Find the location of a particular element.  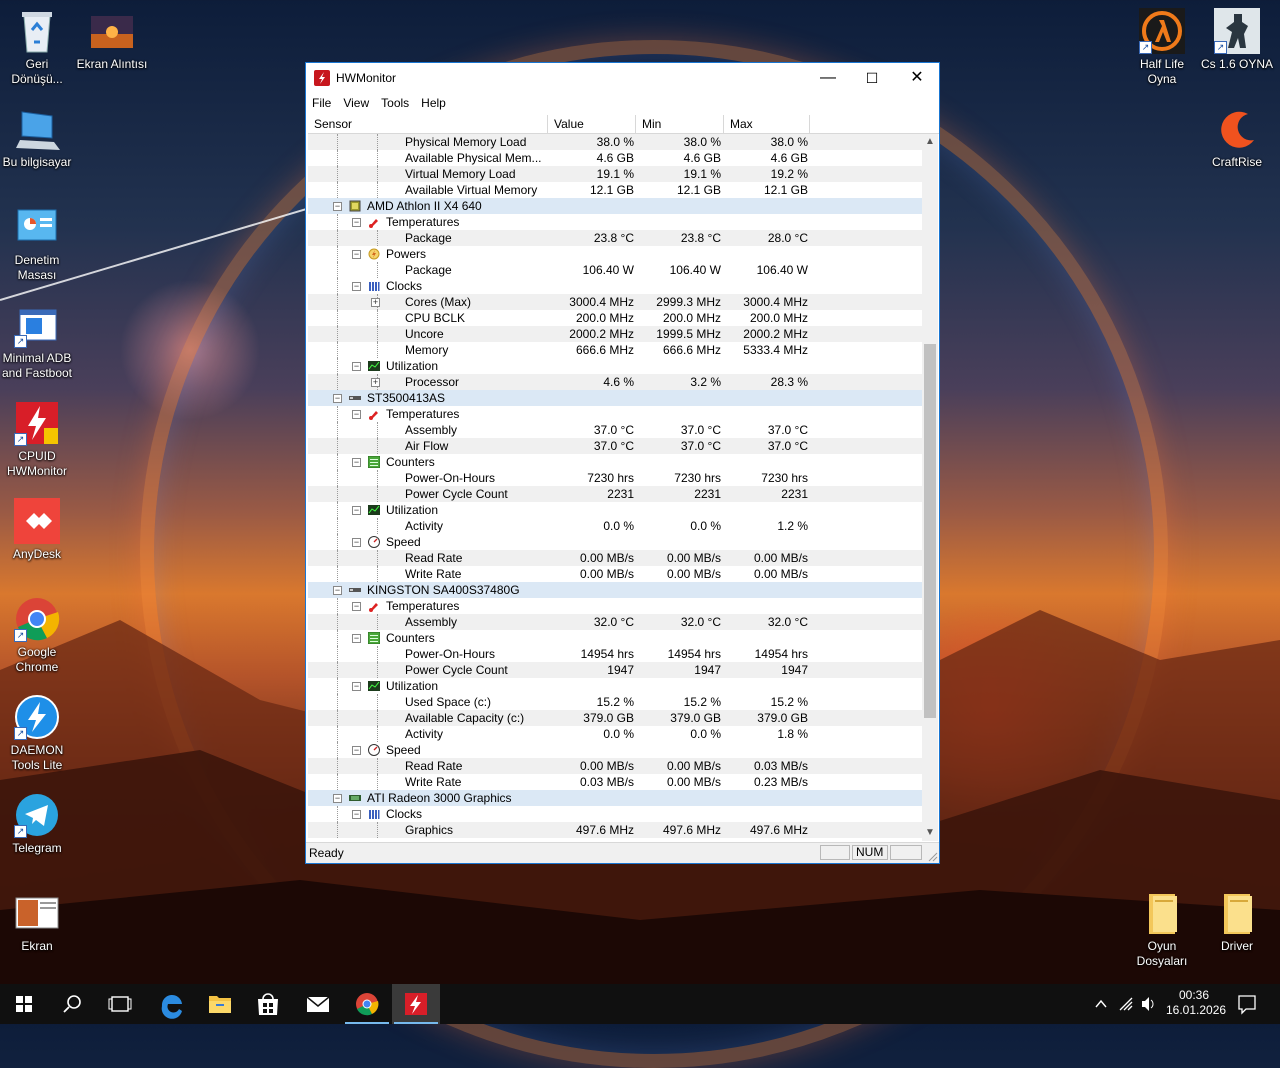

scroll-up-icon: ▲ is located at coordinates (930, 142).